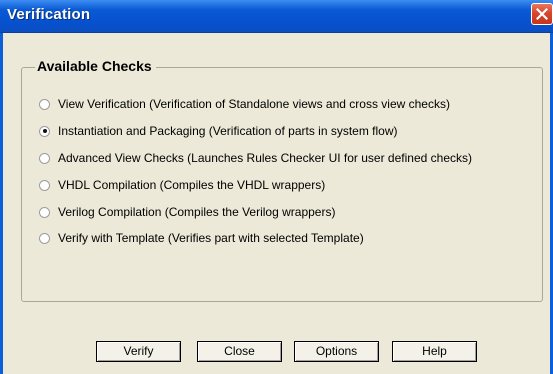 This screenshot has width=553, height=374. I want to click on close-button: Close, so click(239, 351).